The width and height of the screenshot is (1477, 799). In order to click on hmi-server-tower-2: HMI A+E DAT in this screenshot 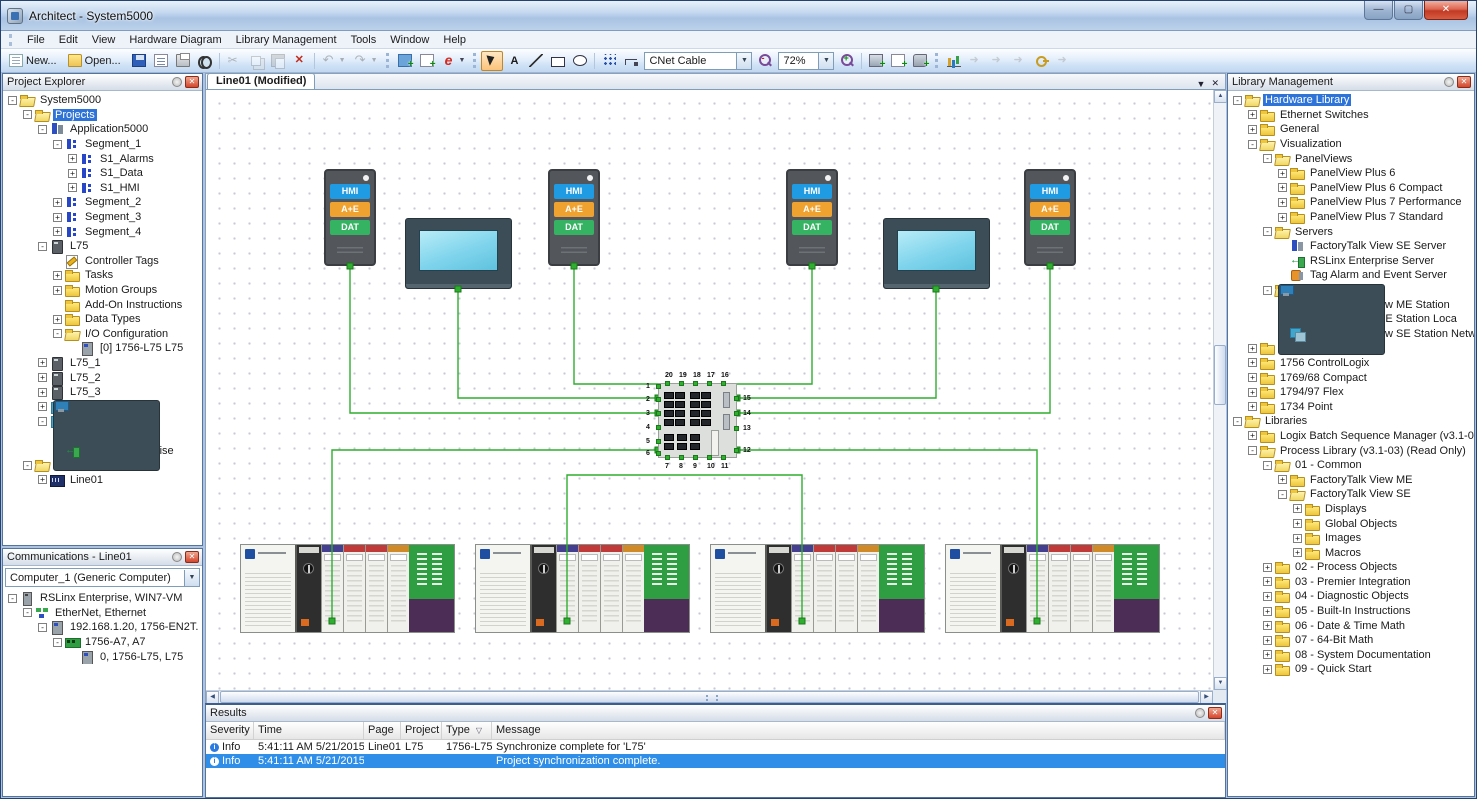, I will do `click(574, 217)`.